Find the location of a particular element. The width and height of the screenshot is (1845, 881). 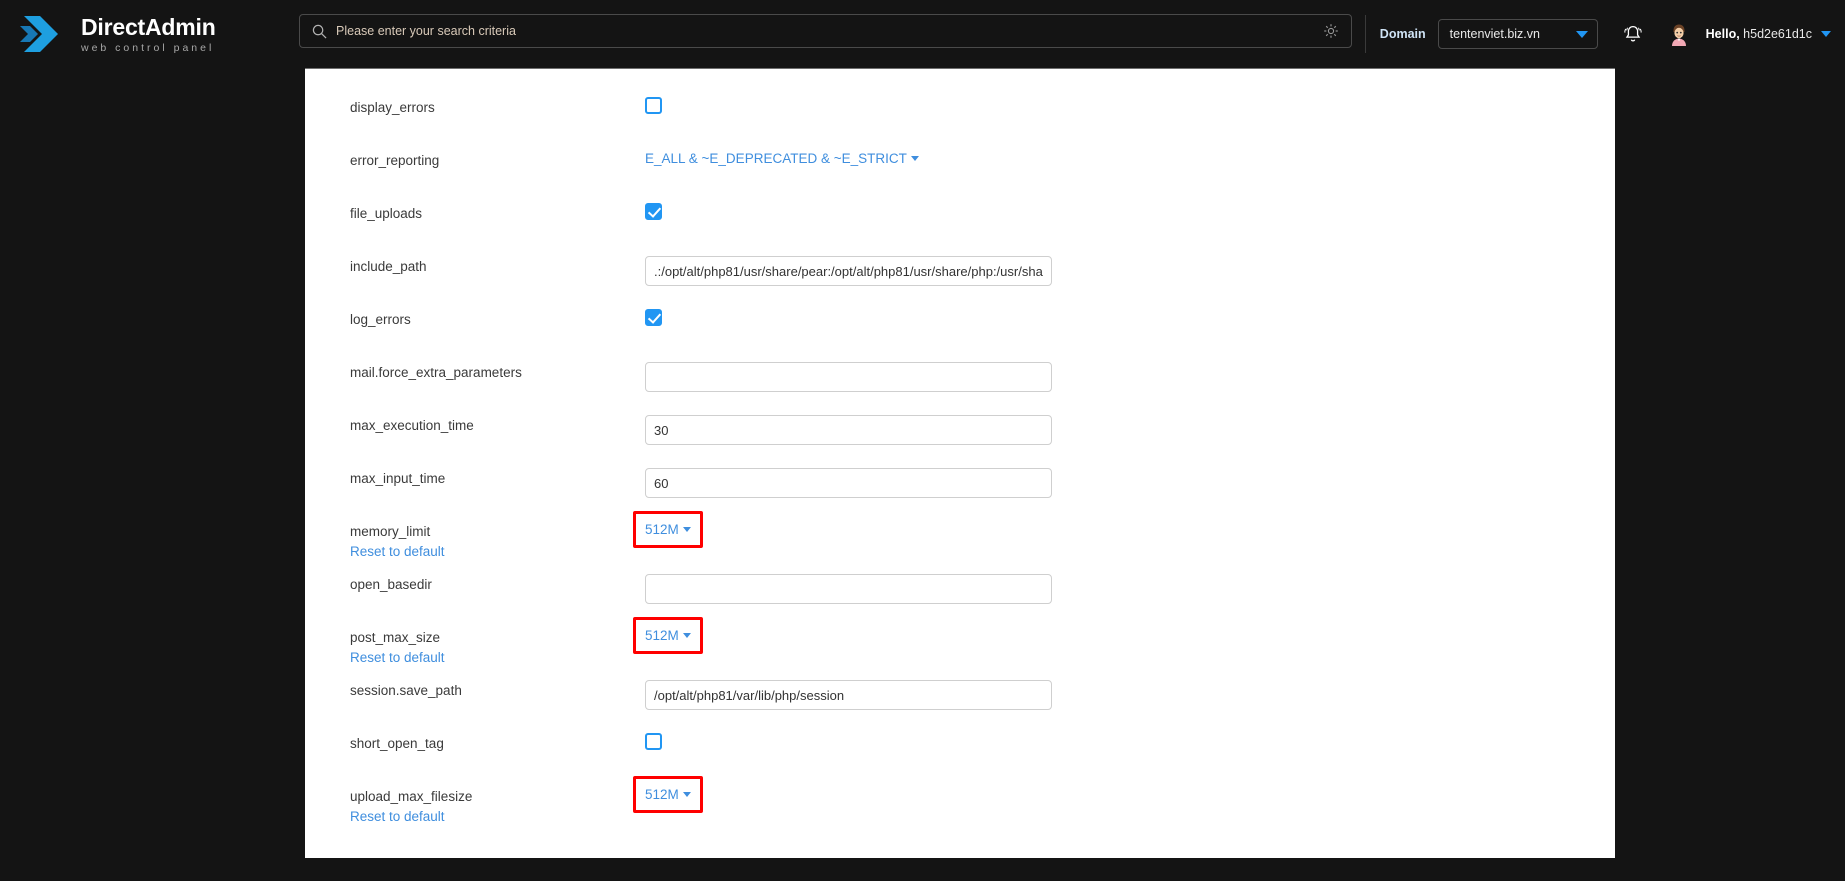

setting-row: upload_max_filesize Reset to default 512M is located at coordinates (960, 807).